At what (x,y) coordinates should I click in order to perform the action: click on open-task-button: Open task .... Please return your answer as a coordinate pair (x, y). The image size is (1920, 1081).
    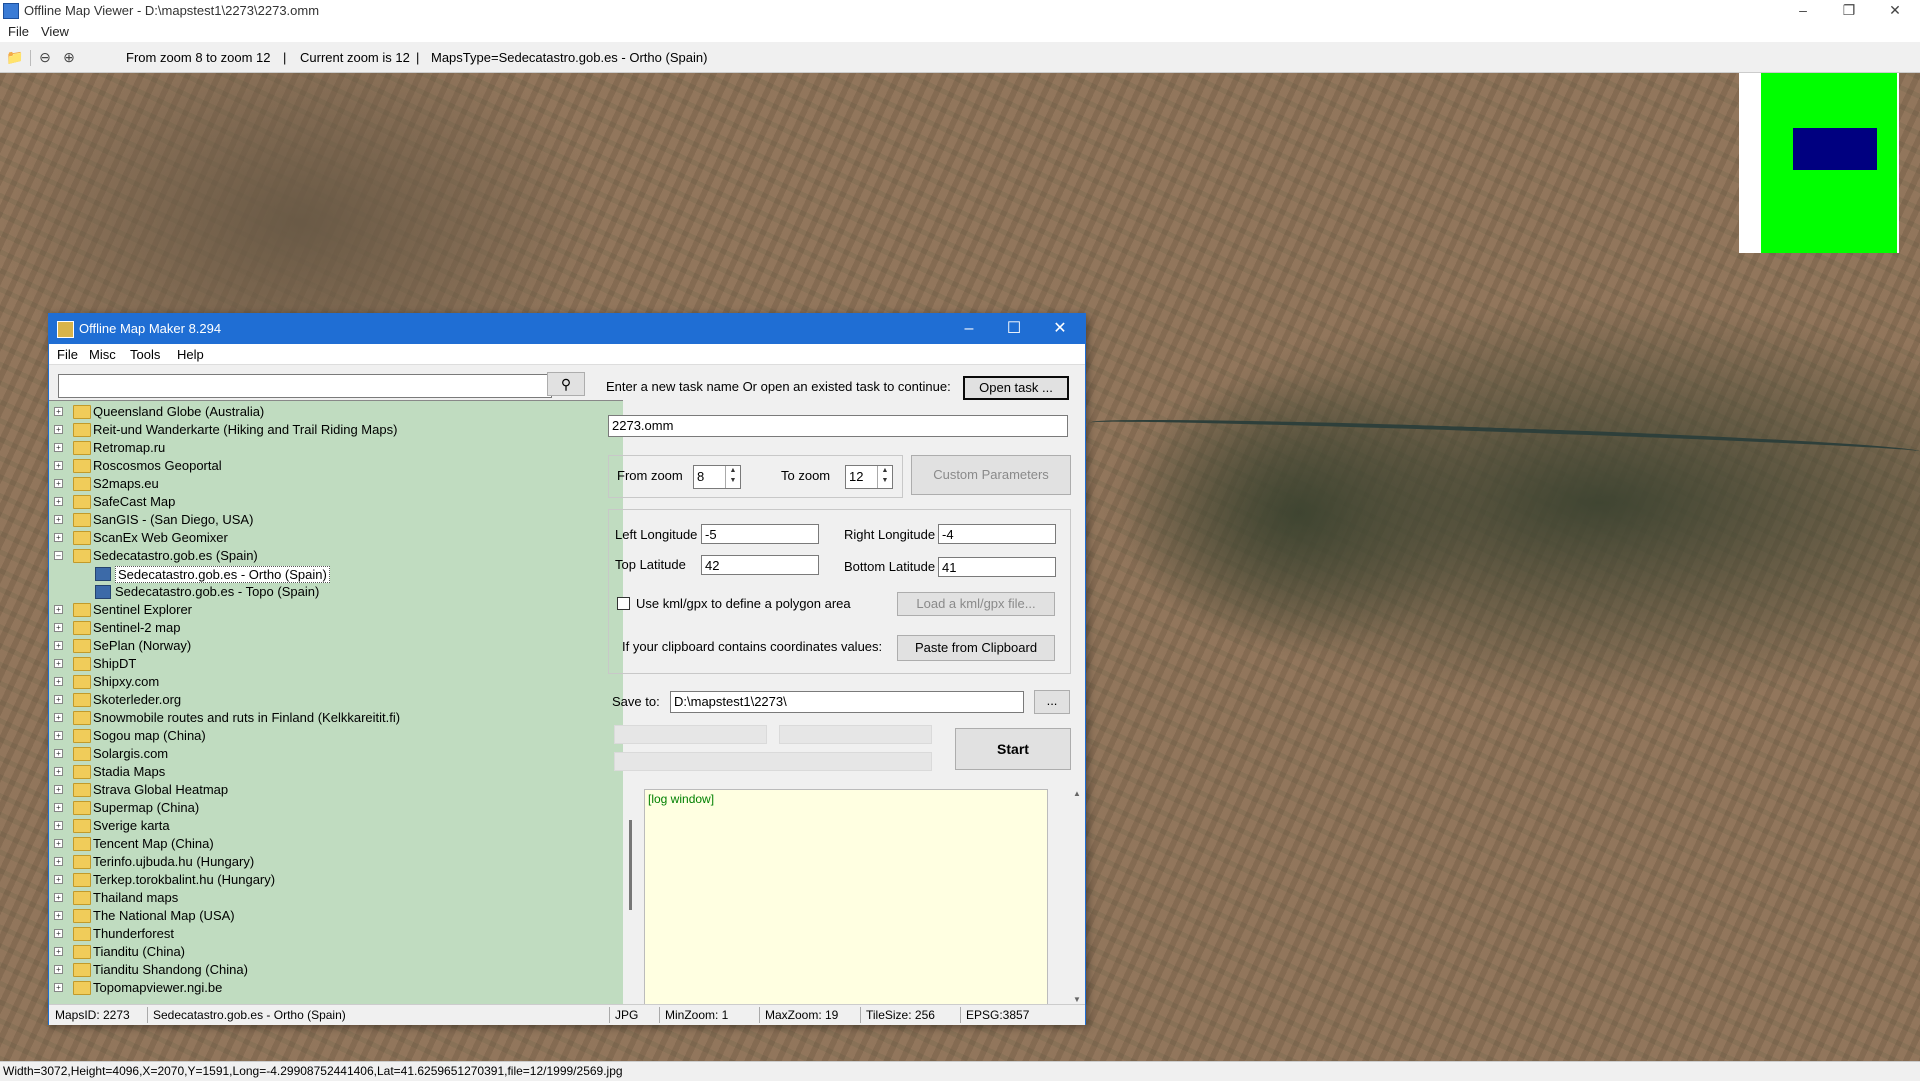
    Looking at the image, I should click on (1016, 388).